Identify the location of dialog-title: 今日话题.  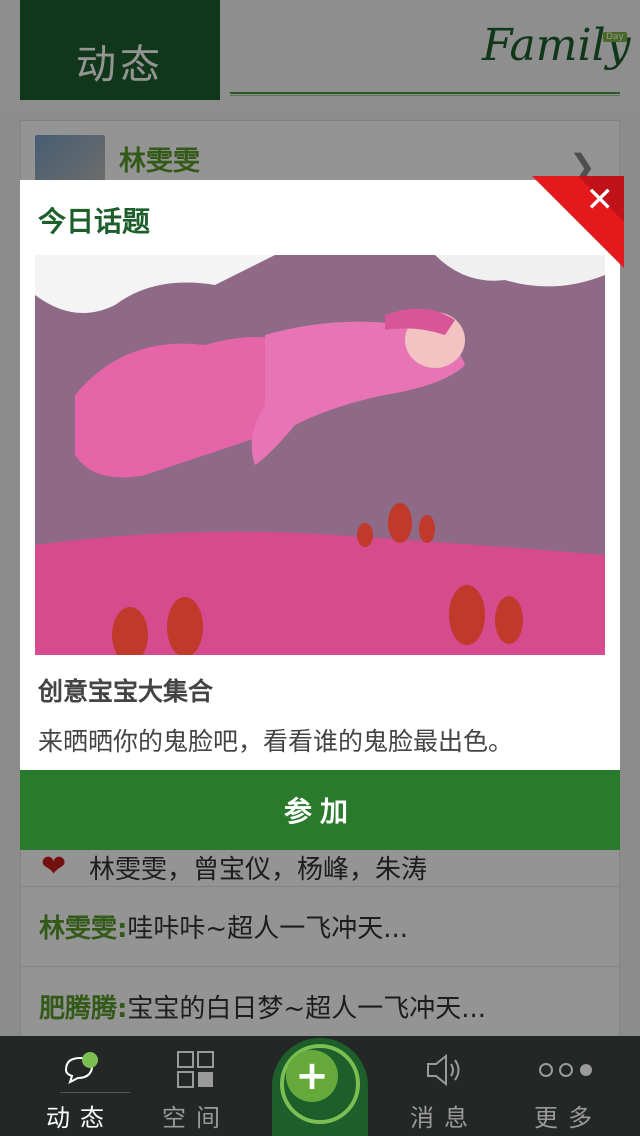
(94, 221).